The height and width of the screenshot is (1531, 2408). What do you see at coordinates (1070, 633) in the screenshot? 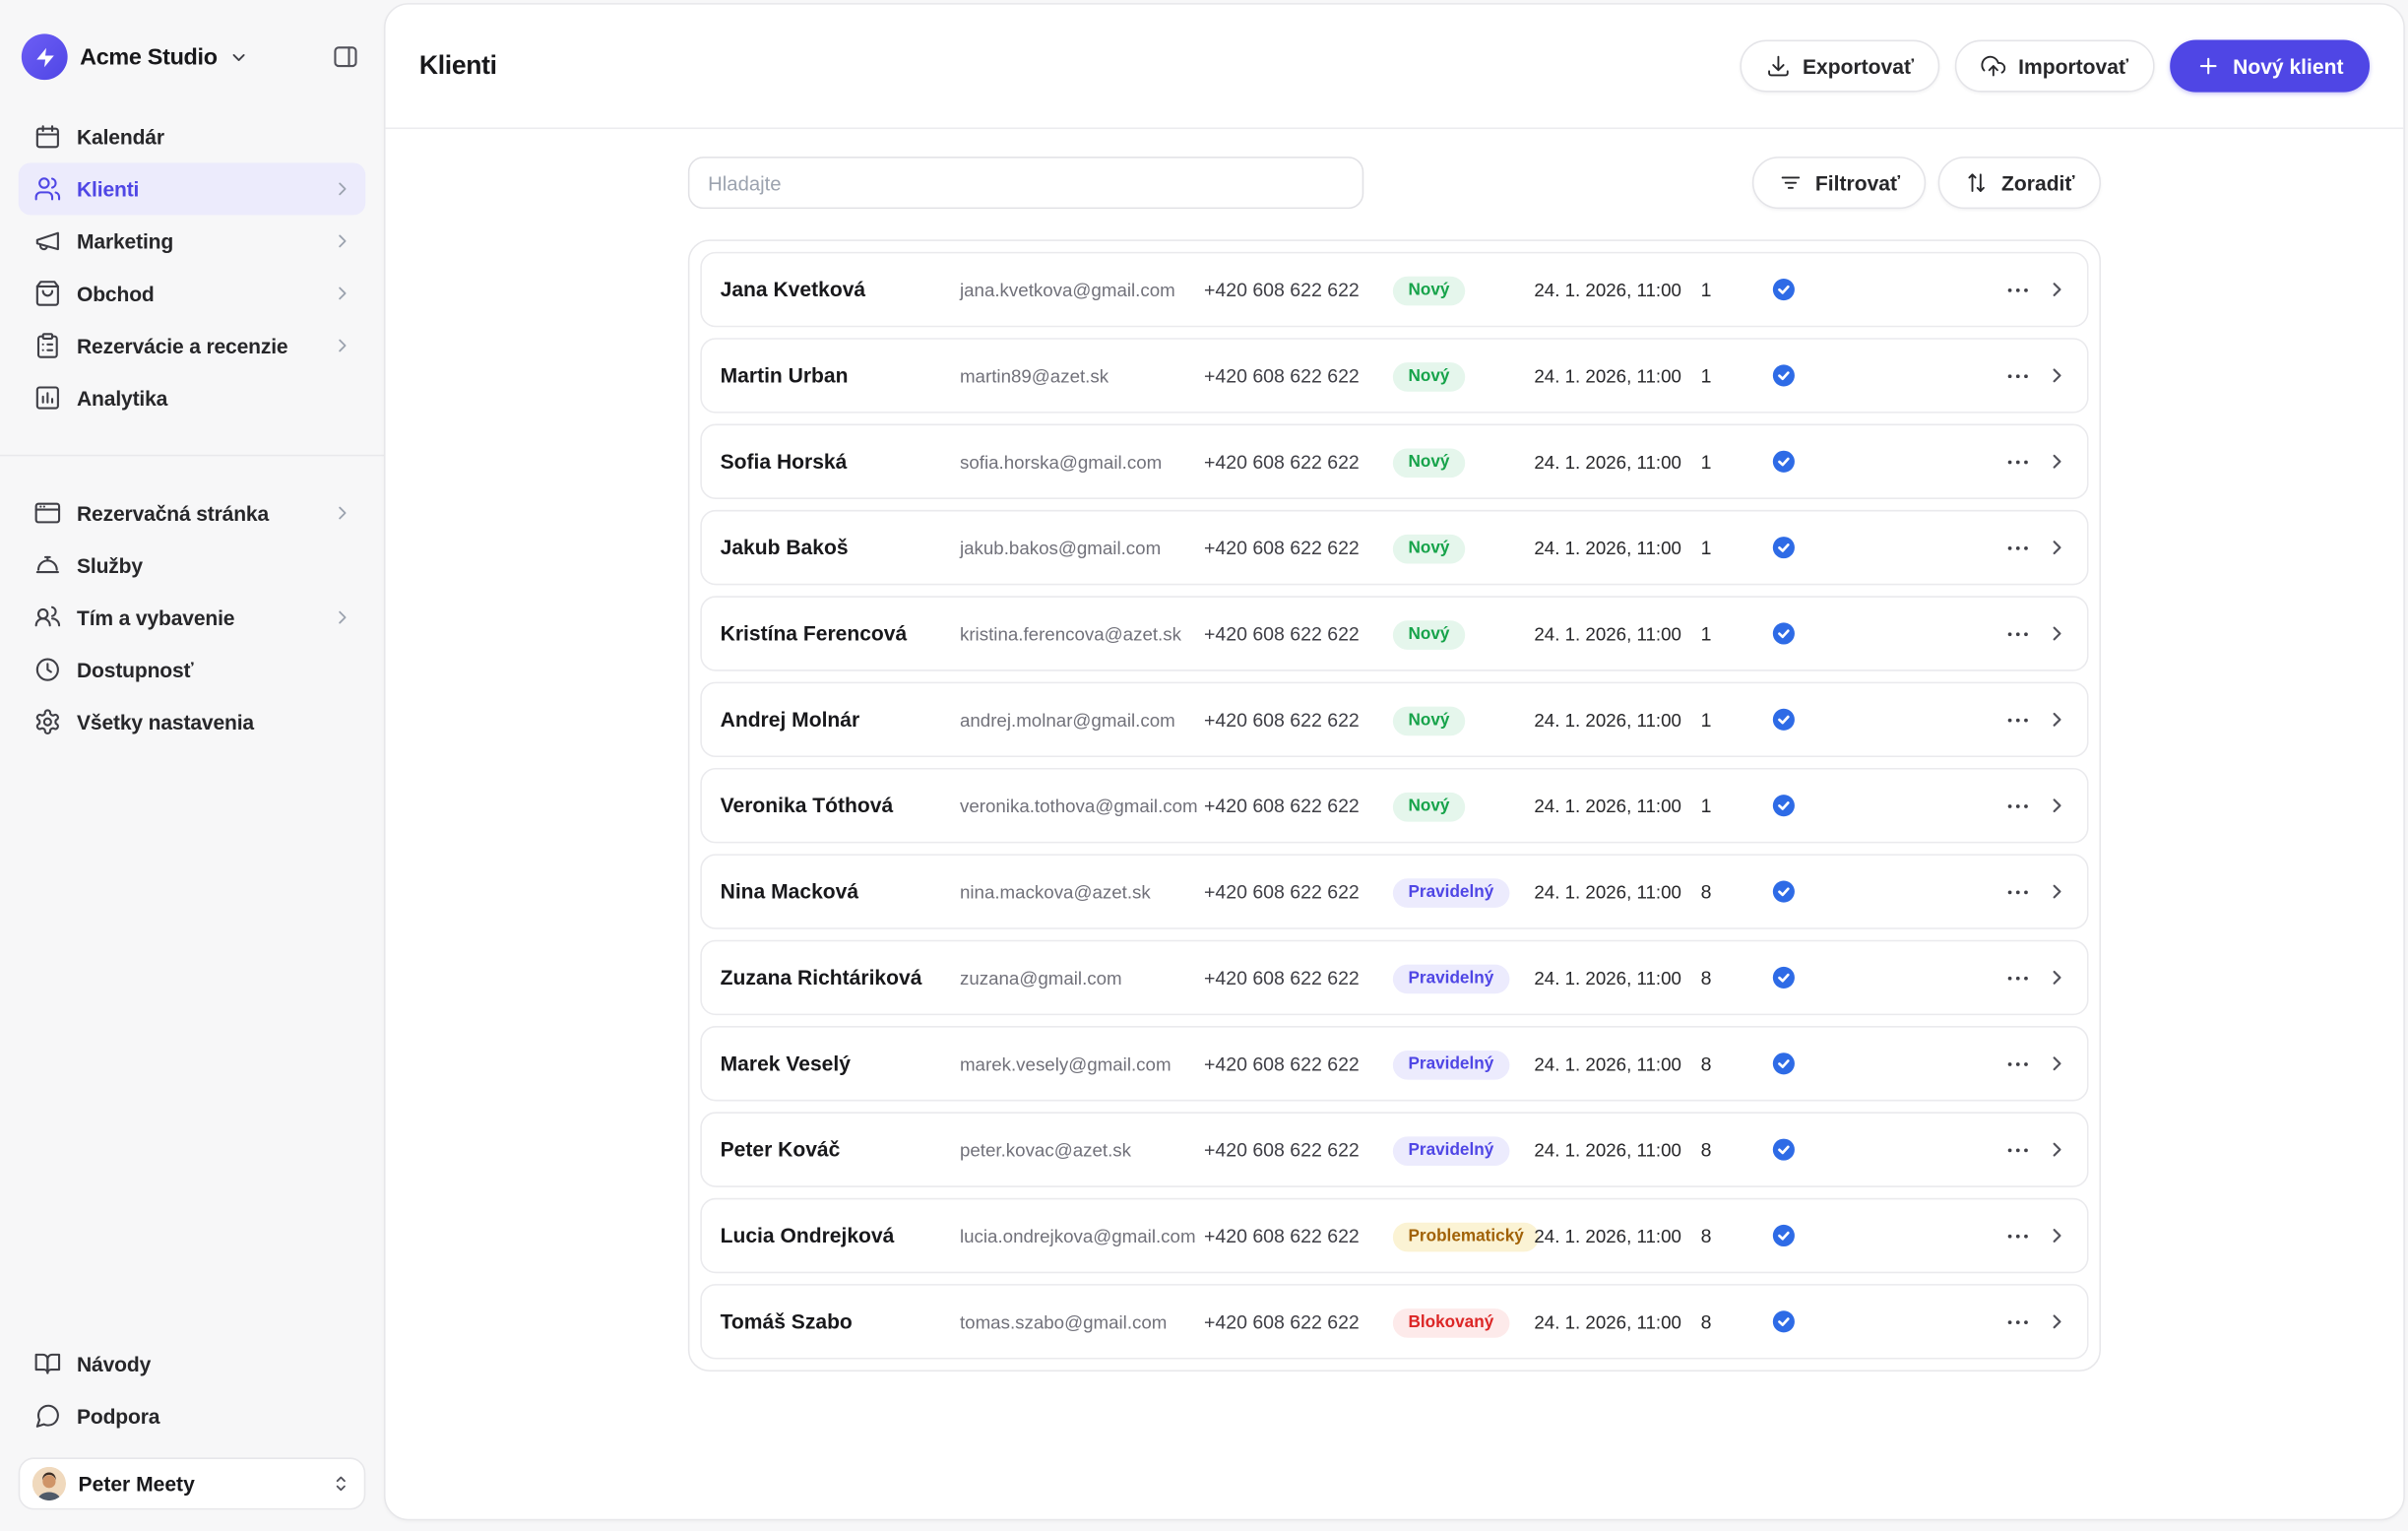
I see `client-email: kristina.ferencova@azet.sk` at bounding box center [1070, 633].